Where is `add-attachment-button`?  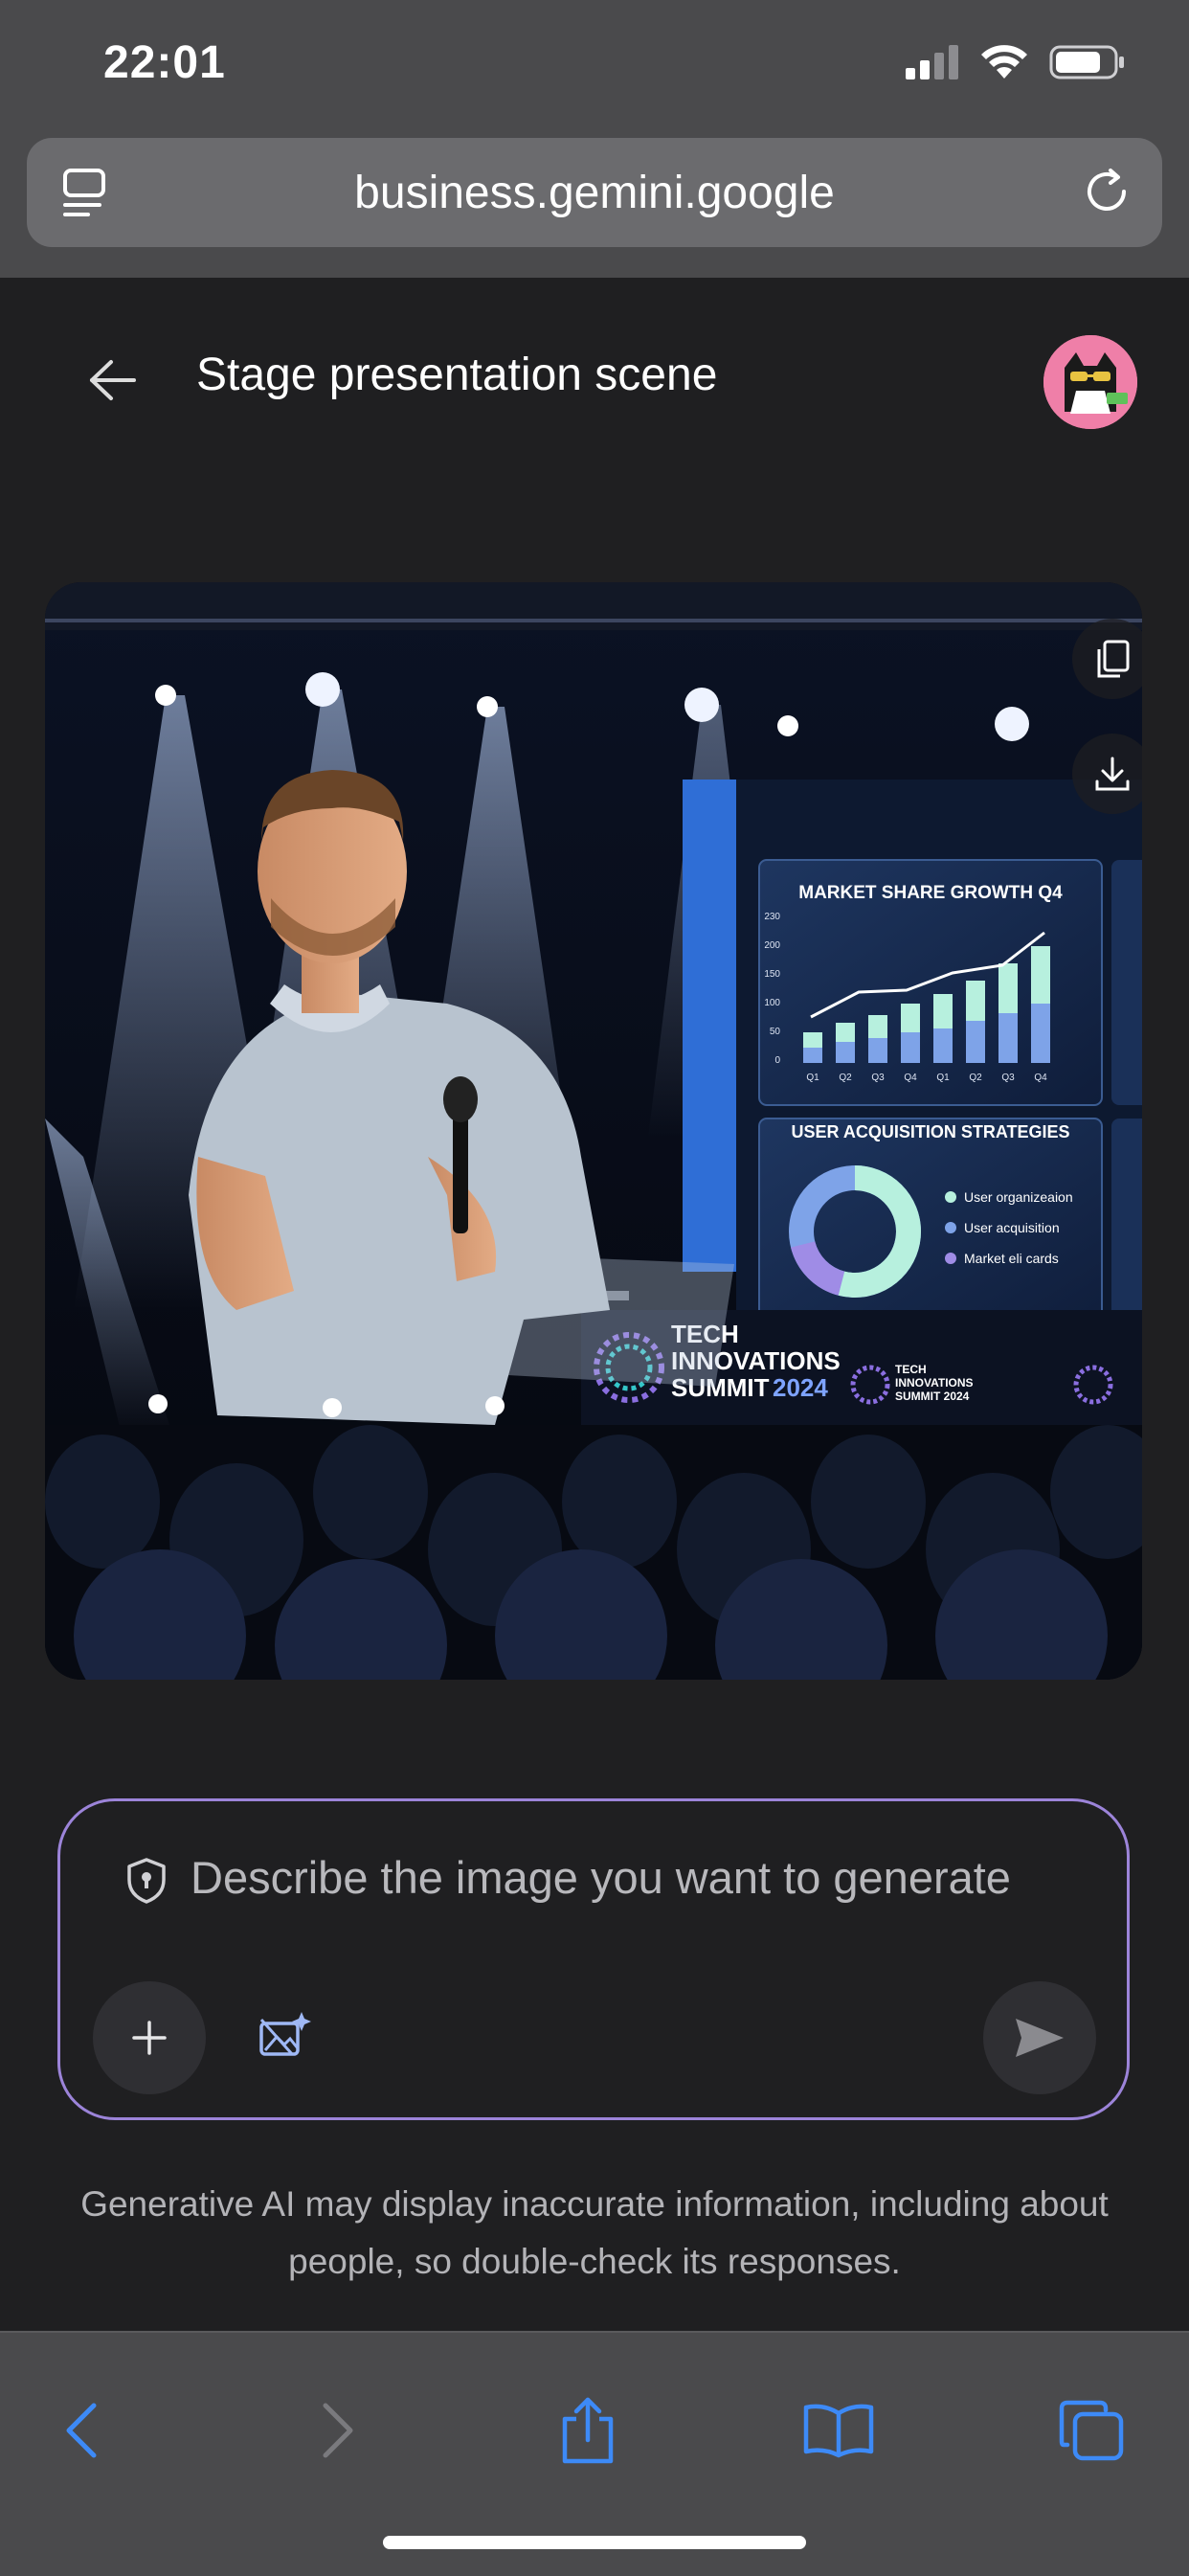 add-attachment-button is located at coordinates (149, 2037).